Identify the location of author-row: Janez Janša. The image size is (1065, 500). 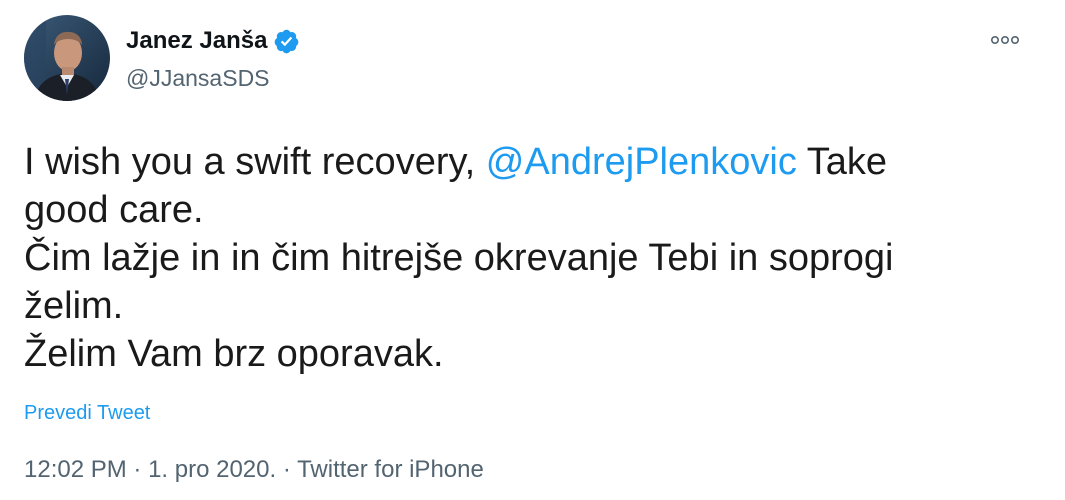
(213, 41).